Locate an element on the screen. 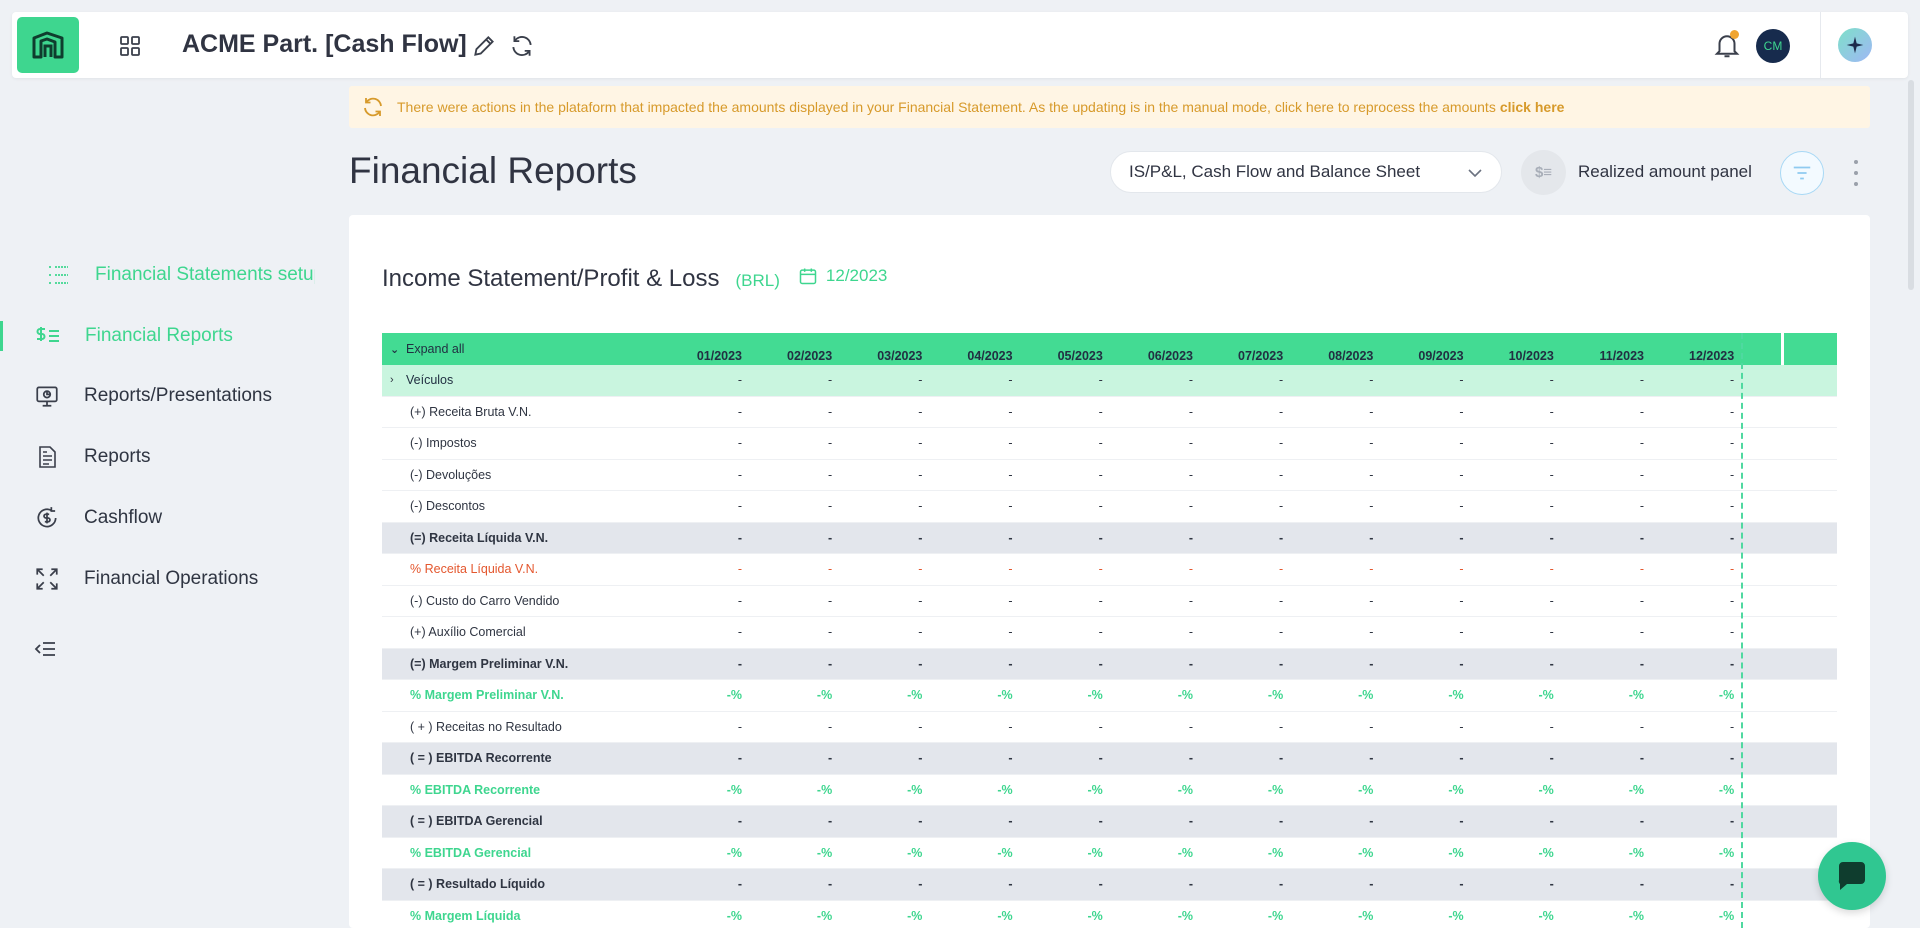 This screenshot has width=1920, height=928. top-bar: ACME Part. [Cash Flow] CM is located at coordinates (960, 45).